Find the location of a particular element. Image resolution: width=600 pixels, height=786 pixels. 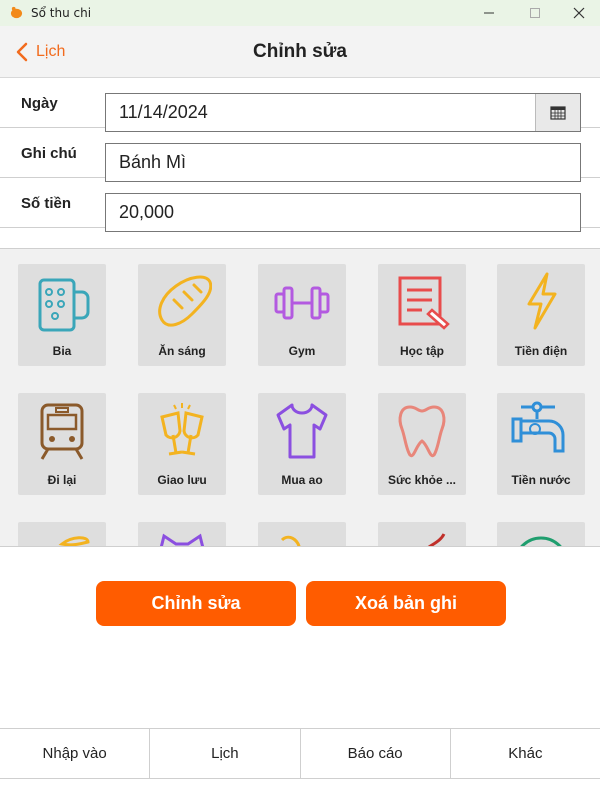

page-header: Lịch Chỉnh sửa is located at coordinates (300, 52).